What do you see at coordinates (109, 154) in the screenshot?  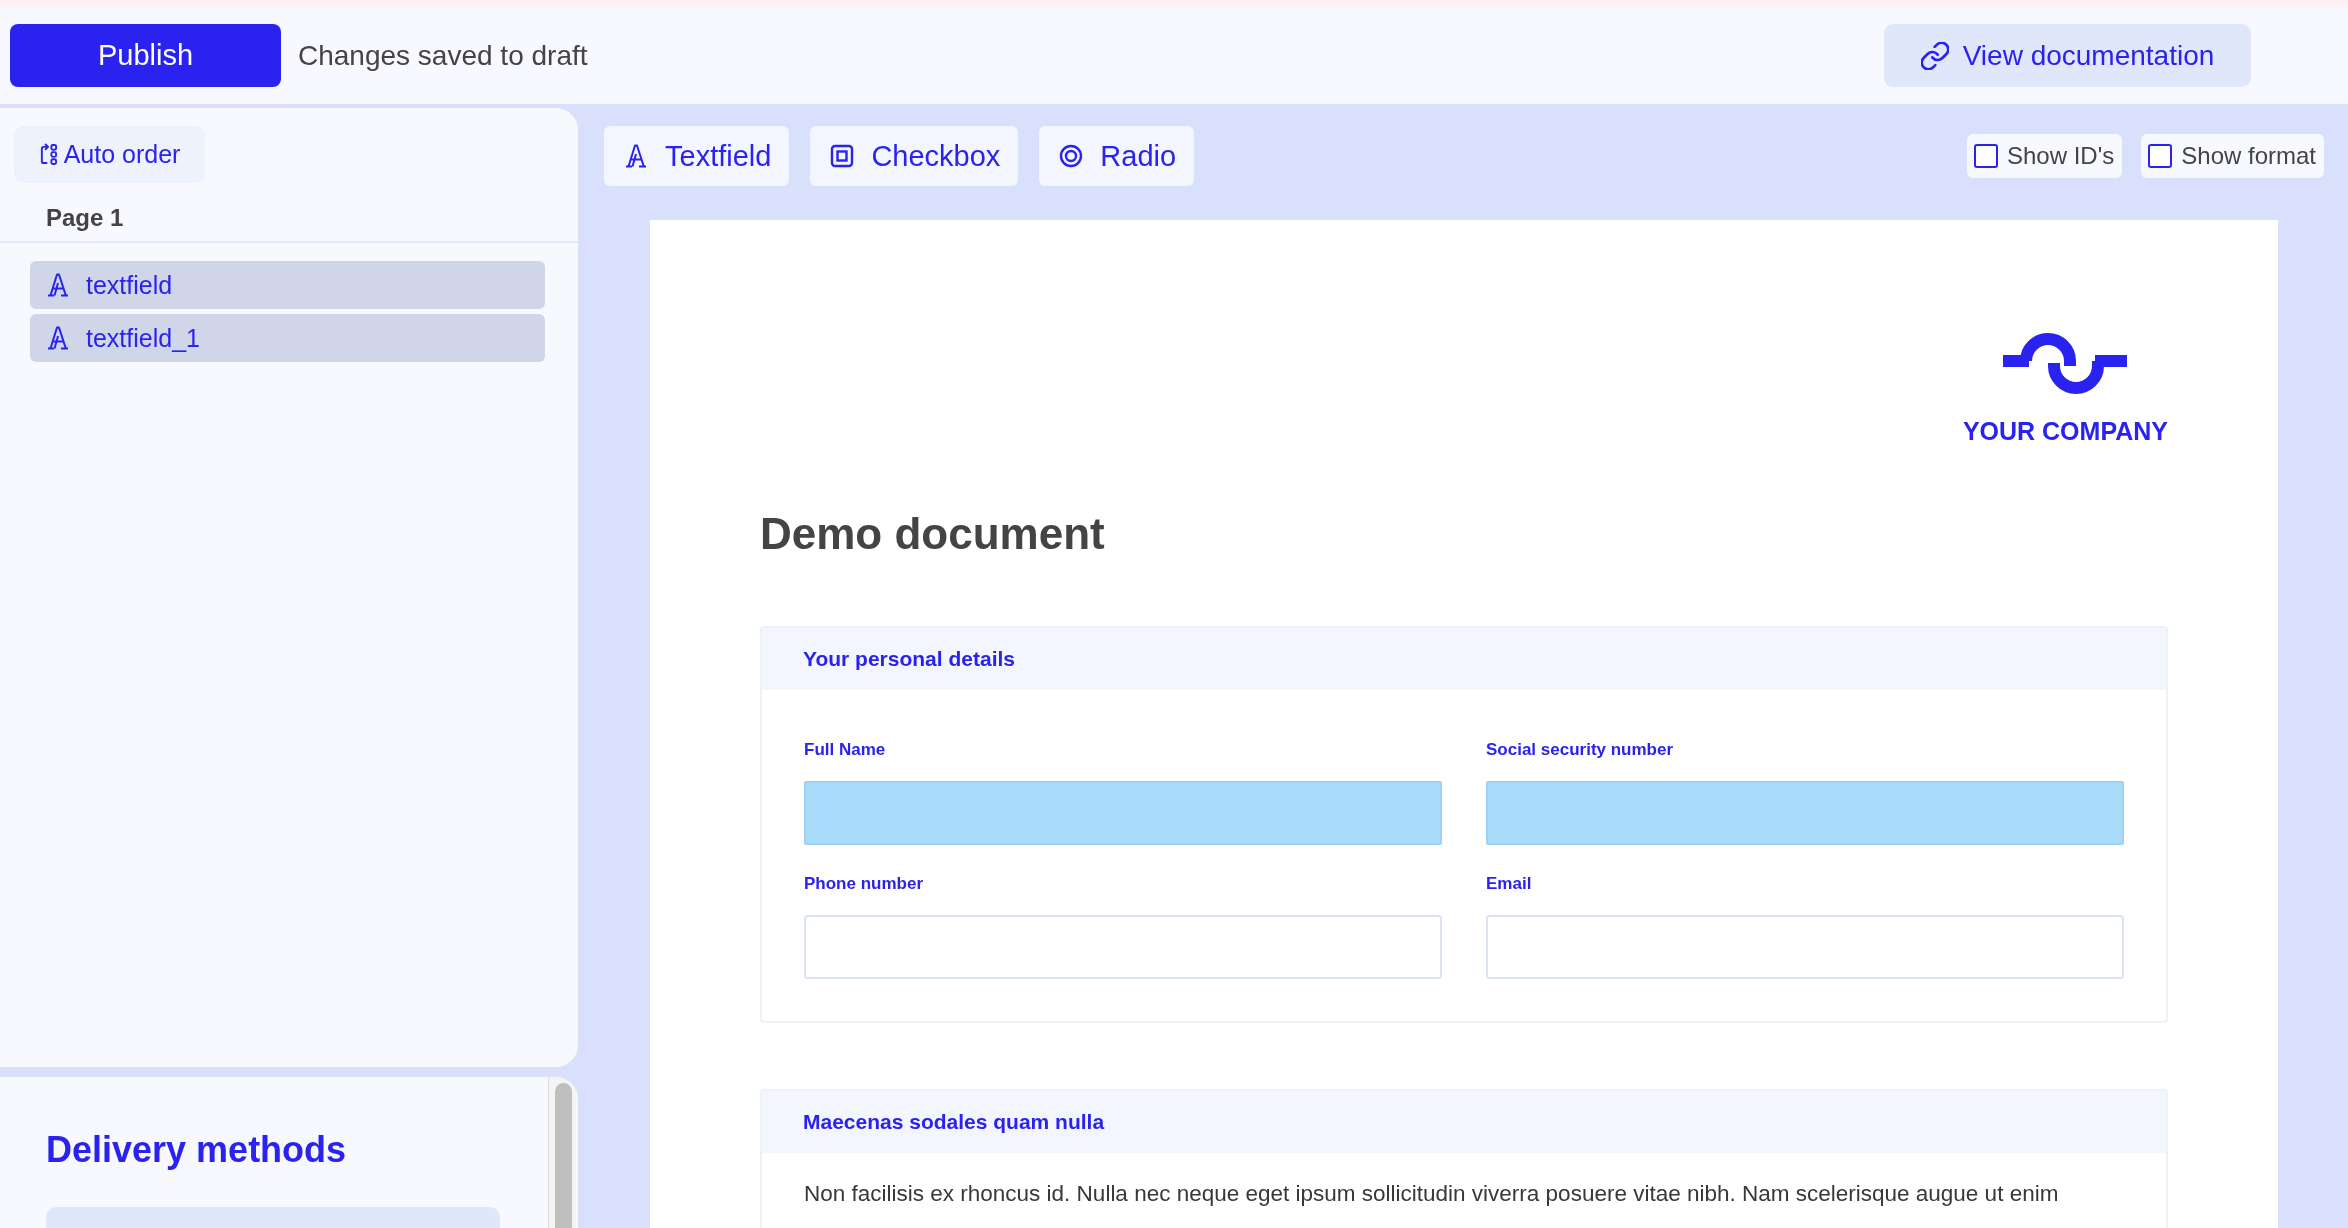 I see `auto-order-button: Auto order` at bounding box center [109, 154].